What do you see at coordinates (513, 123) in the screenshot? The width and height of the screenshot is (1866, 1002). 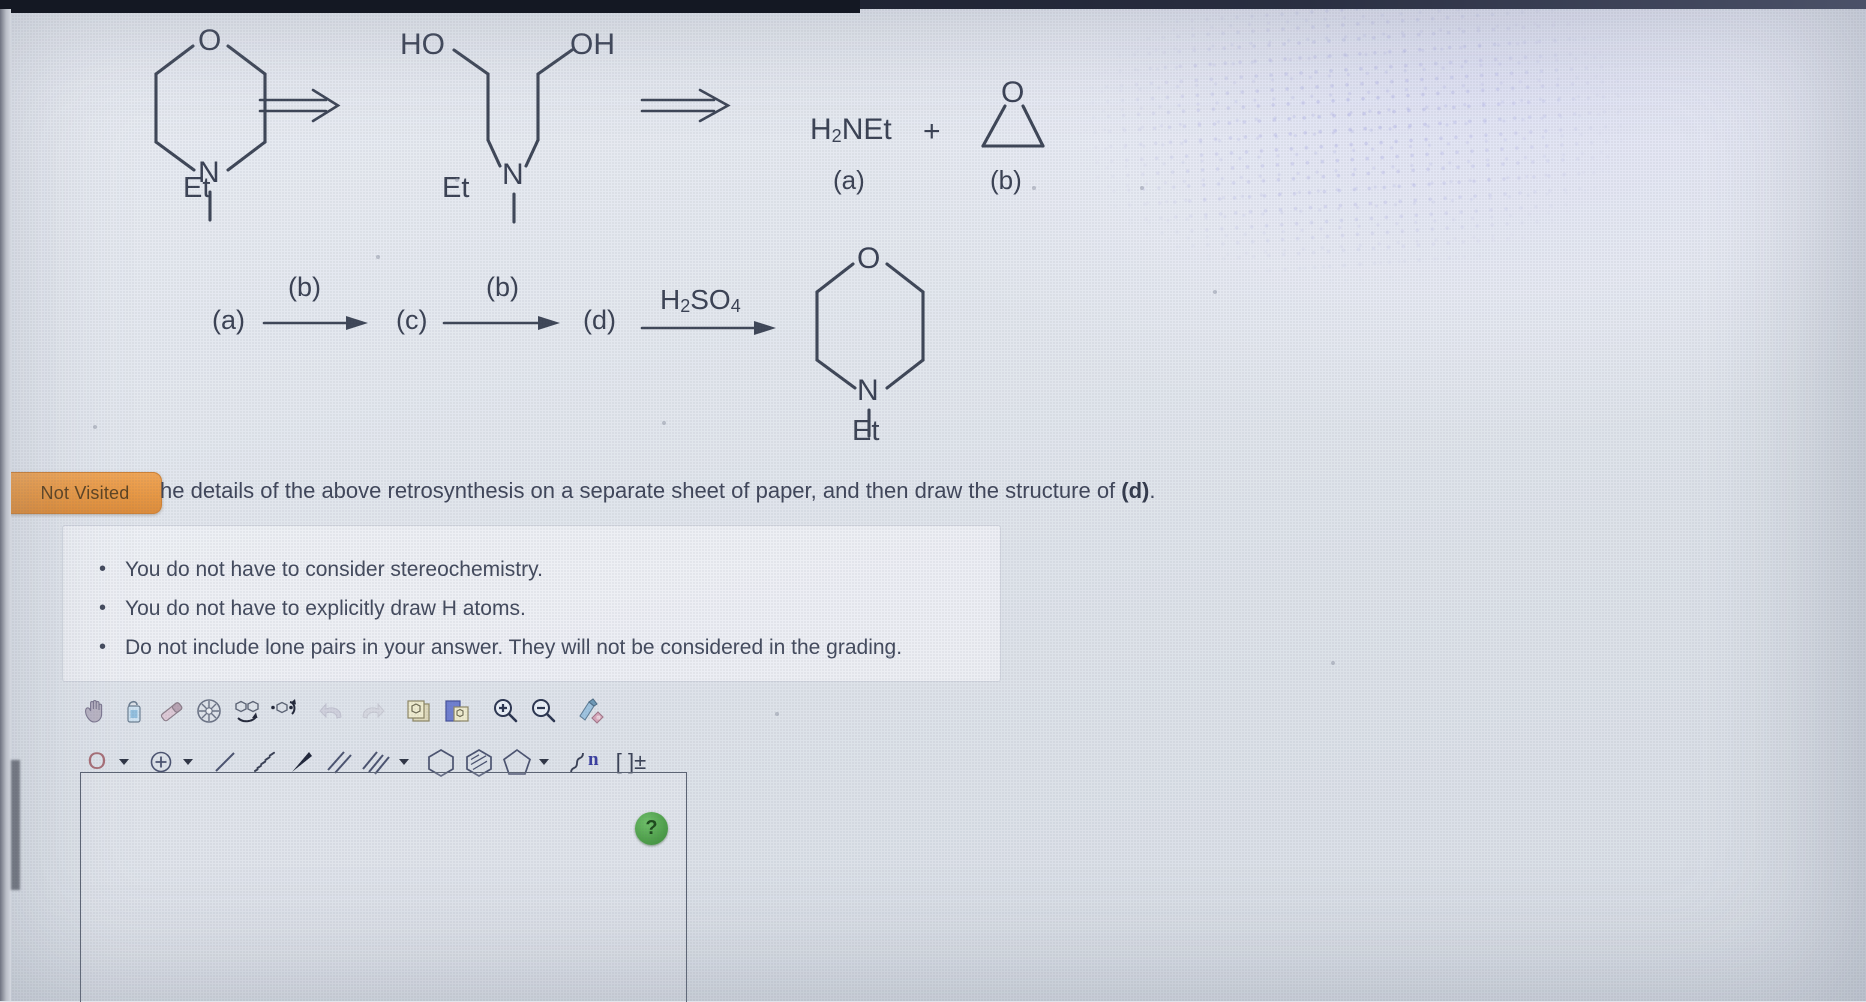 I see `structure-n-ethyl-diethanolamine: HO OH N` at bounding box center [513, 123].